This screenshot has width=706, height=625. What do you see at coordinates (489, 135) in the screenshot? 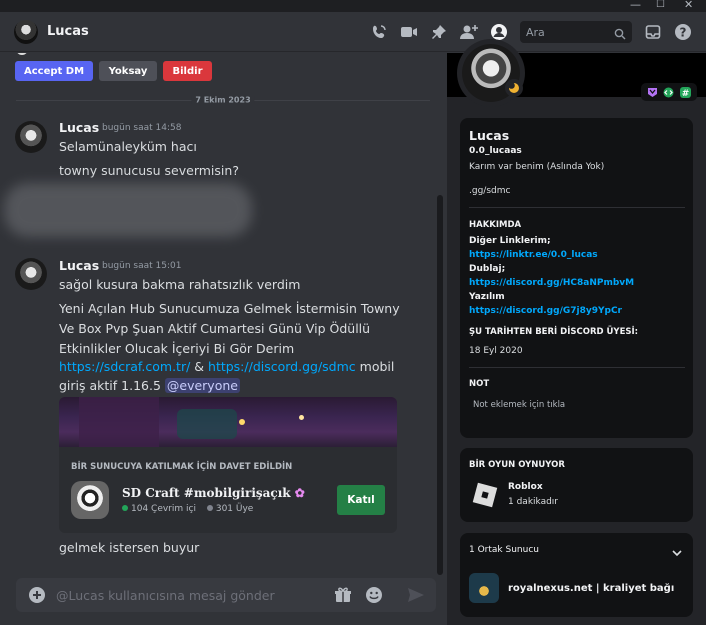
I see `profile-display-name: Lucas` at bounding box center [489, 135].